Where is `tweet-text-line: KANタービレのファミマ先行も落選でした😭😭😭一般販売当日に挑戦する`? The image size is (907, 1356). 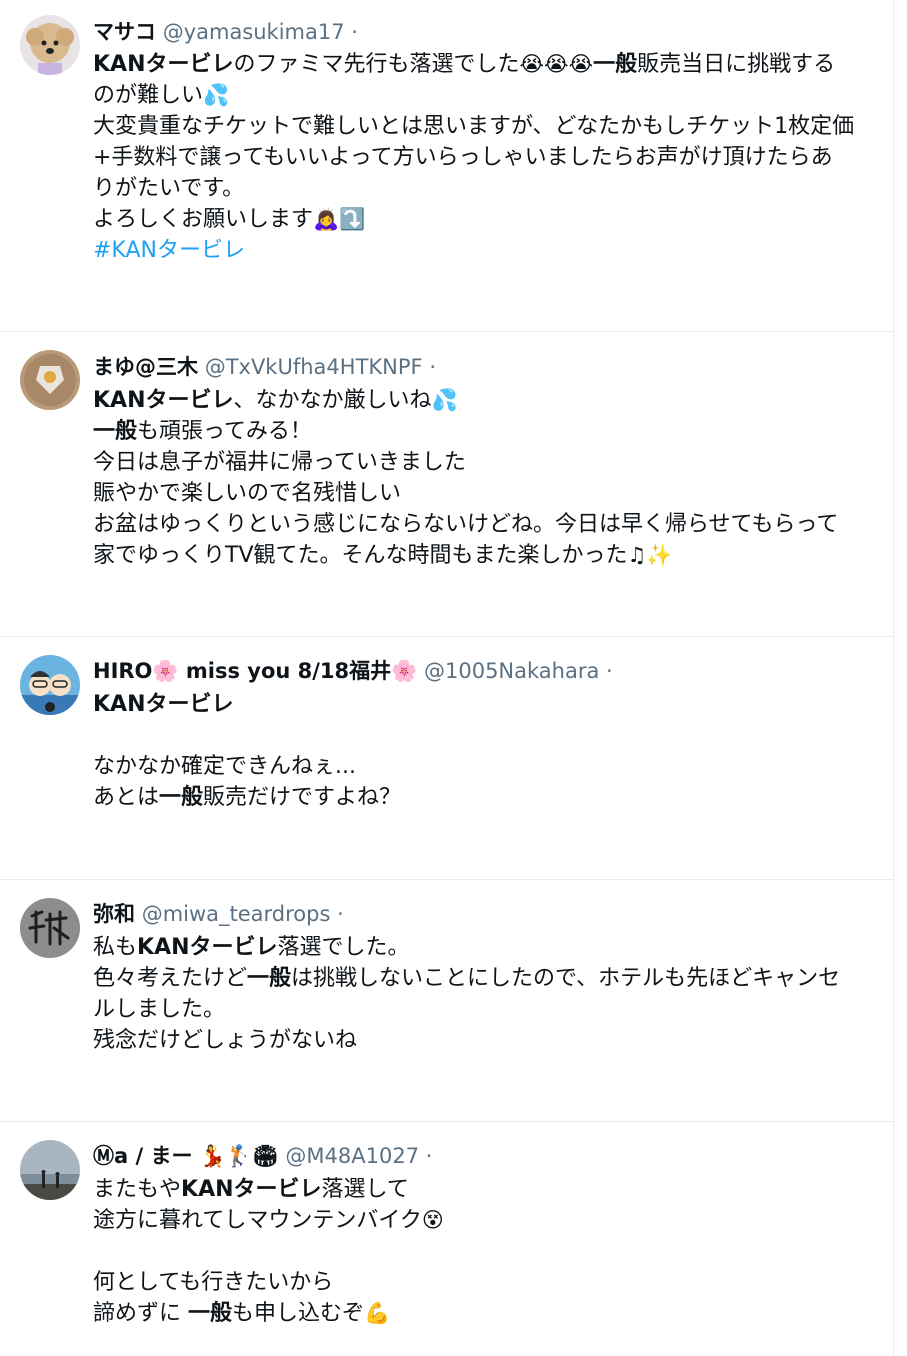
tweet-text-line: KANタービレのファミマ先行も落選でした😭😭😭一般販売当日に挑戦する is located at coordinates (483, 64).